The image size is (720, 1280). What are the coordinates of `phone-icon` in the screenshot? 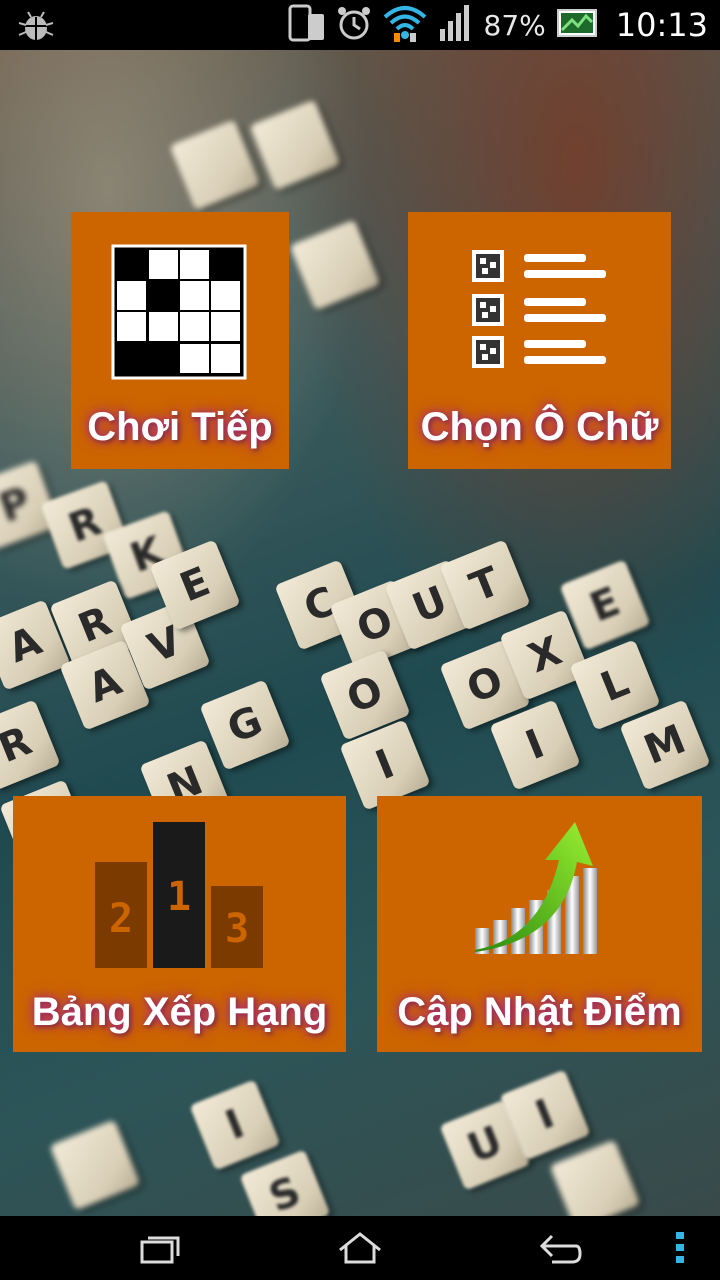 It's located at (307, 25).